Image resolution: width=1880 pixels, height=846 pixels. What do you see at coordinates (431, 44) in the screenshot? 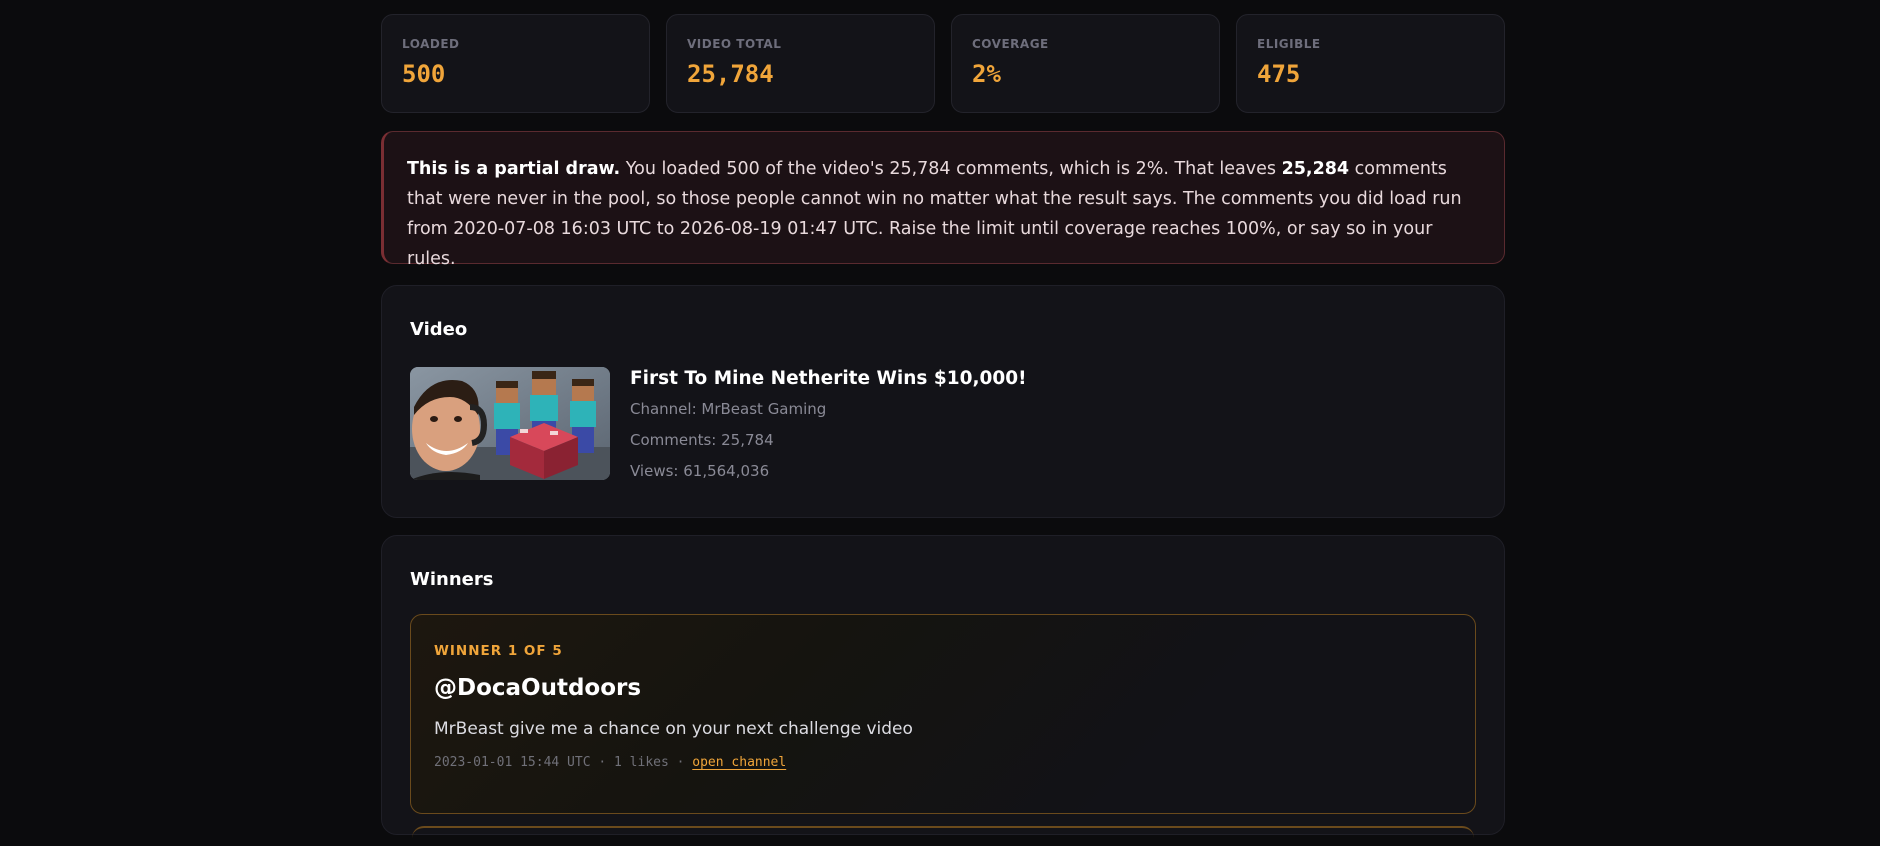
I see `stat-label: LOADED` at bounding box center [431, 44].